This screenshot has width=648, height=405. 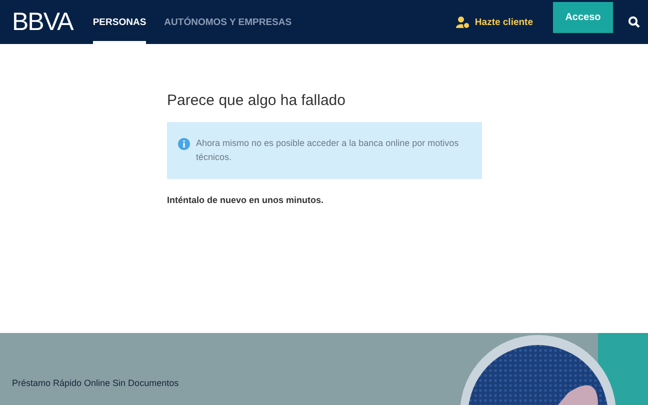 What do you see at coordinates (463, 22) in the screenshot?
I see `person-icon` at bounding box center [463, 22].